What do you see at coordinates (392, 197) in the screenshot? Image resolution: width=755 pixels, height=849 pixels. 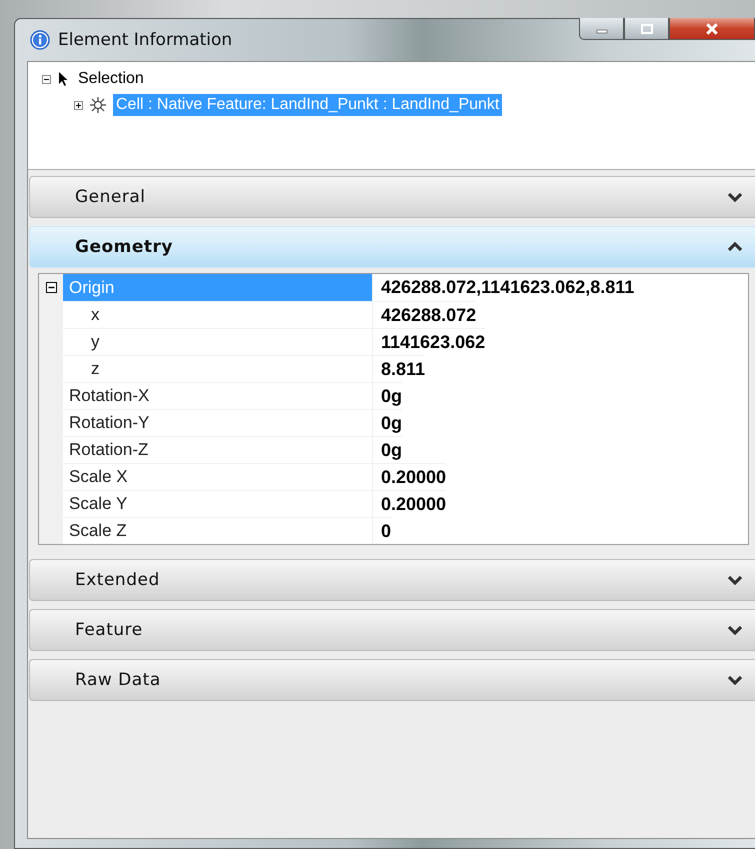 I see `section-header: General` at bounding box center [392, 197].